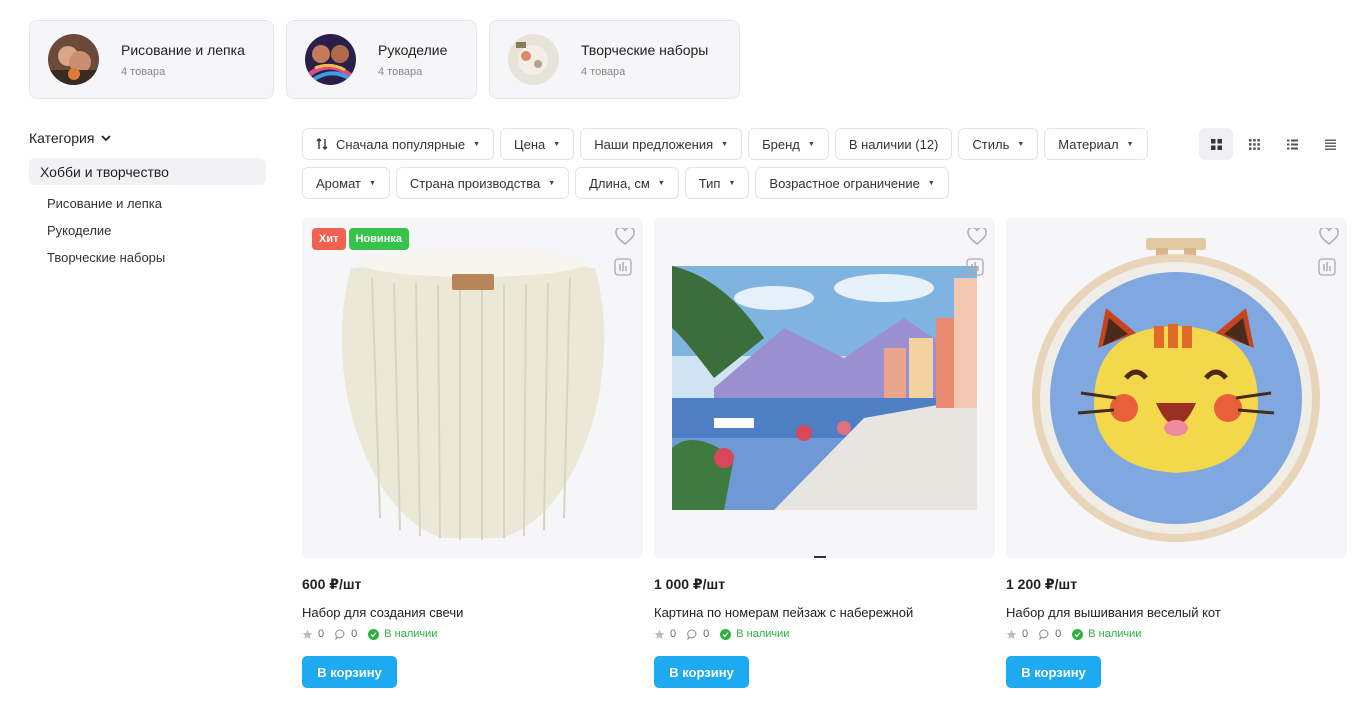  I want to click on filter-price: Цена ▼, so click(537, 144).